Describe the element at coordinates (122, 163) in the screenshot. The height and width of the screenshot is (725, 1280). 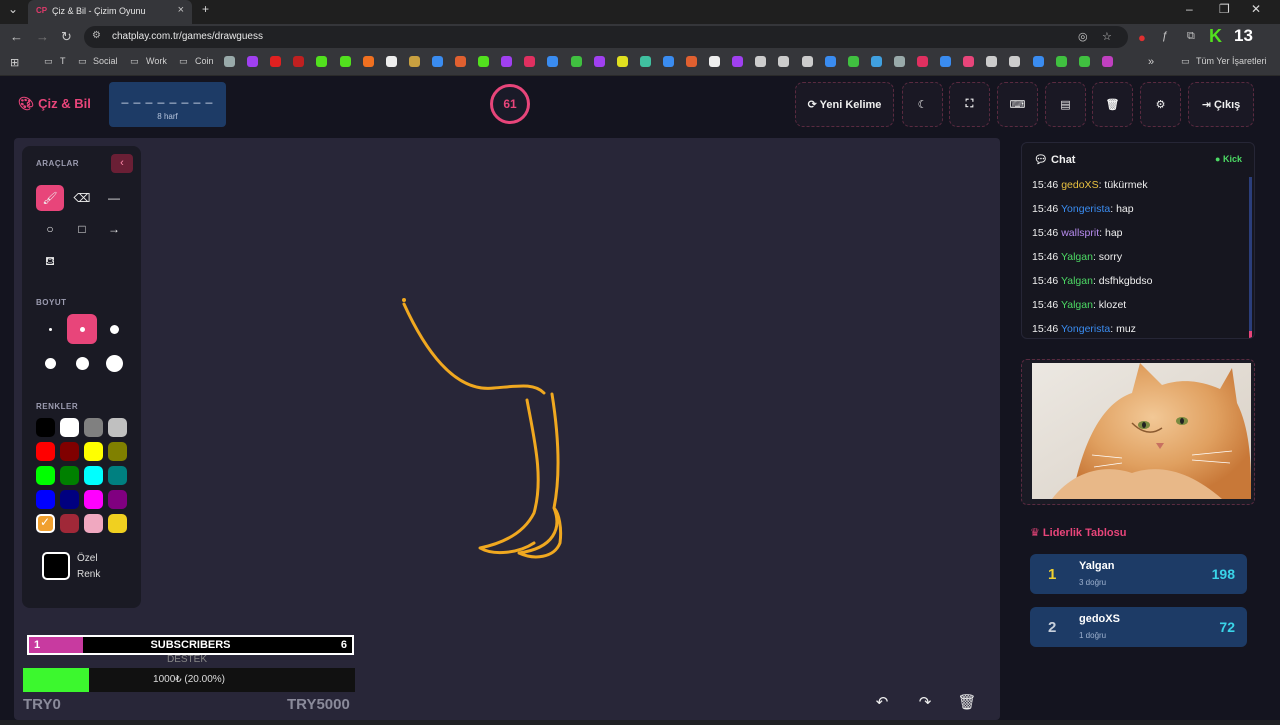
I see `collapse-panel-button: ‹` at that location.